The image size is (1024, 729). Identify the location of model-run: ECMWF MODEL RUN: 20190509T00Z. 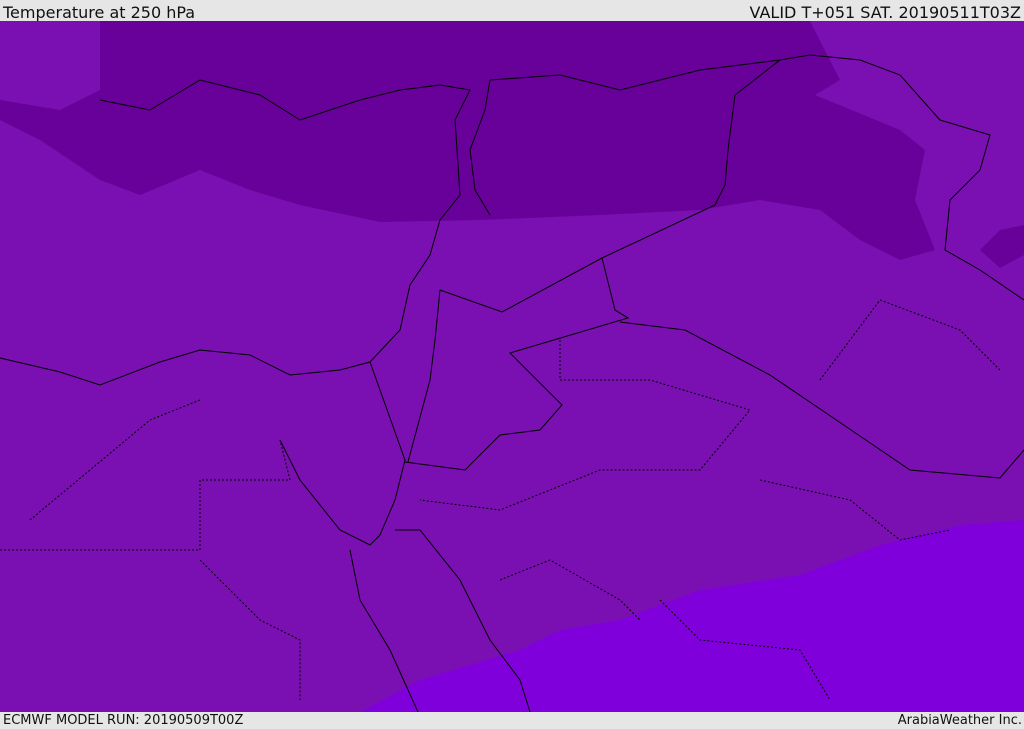
(123, 720).